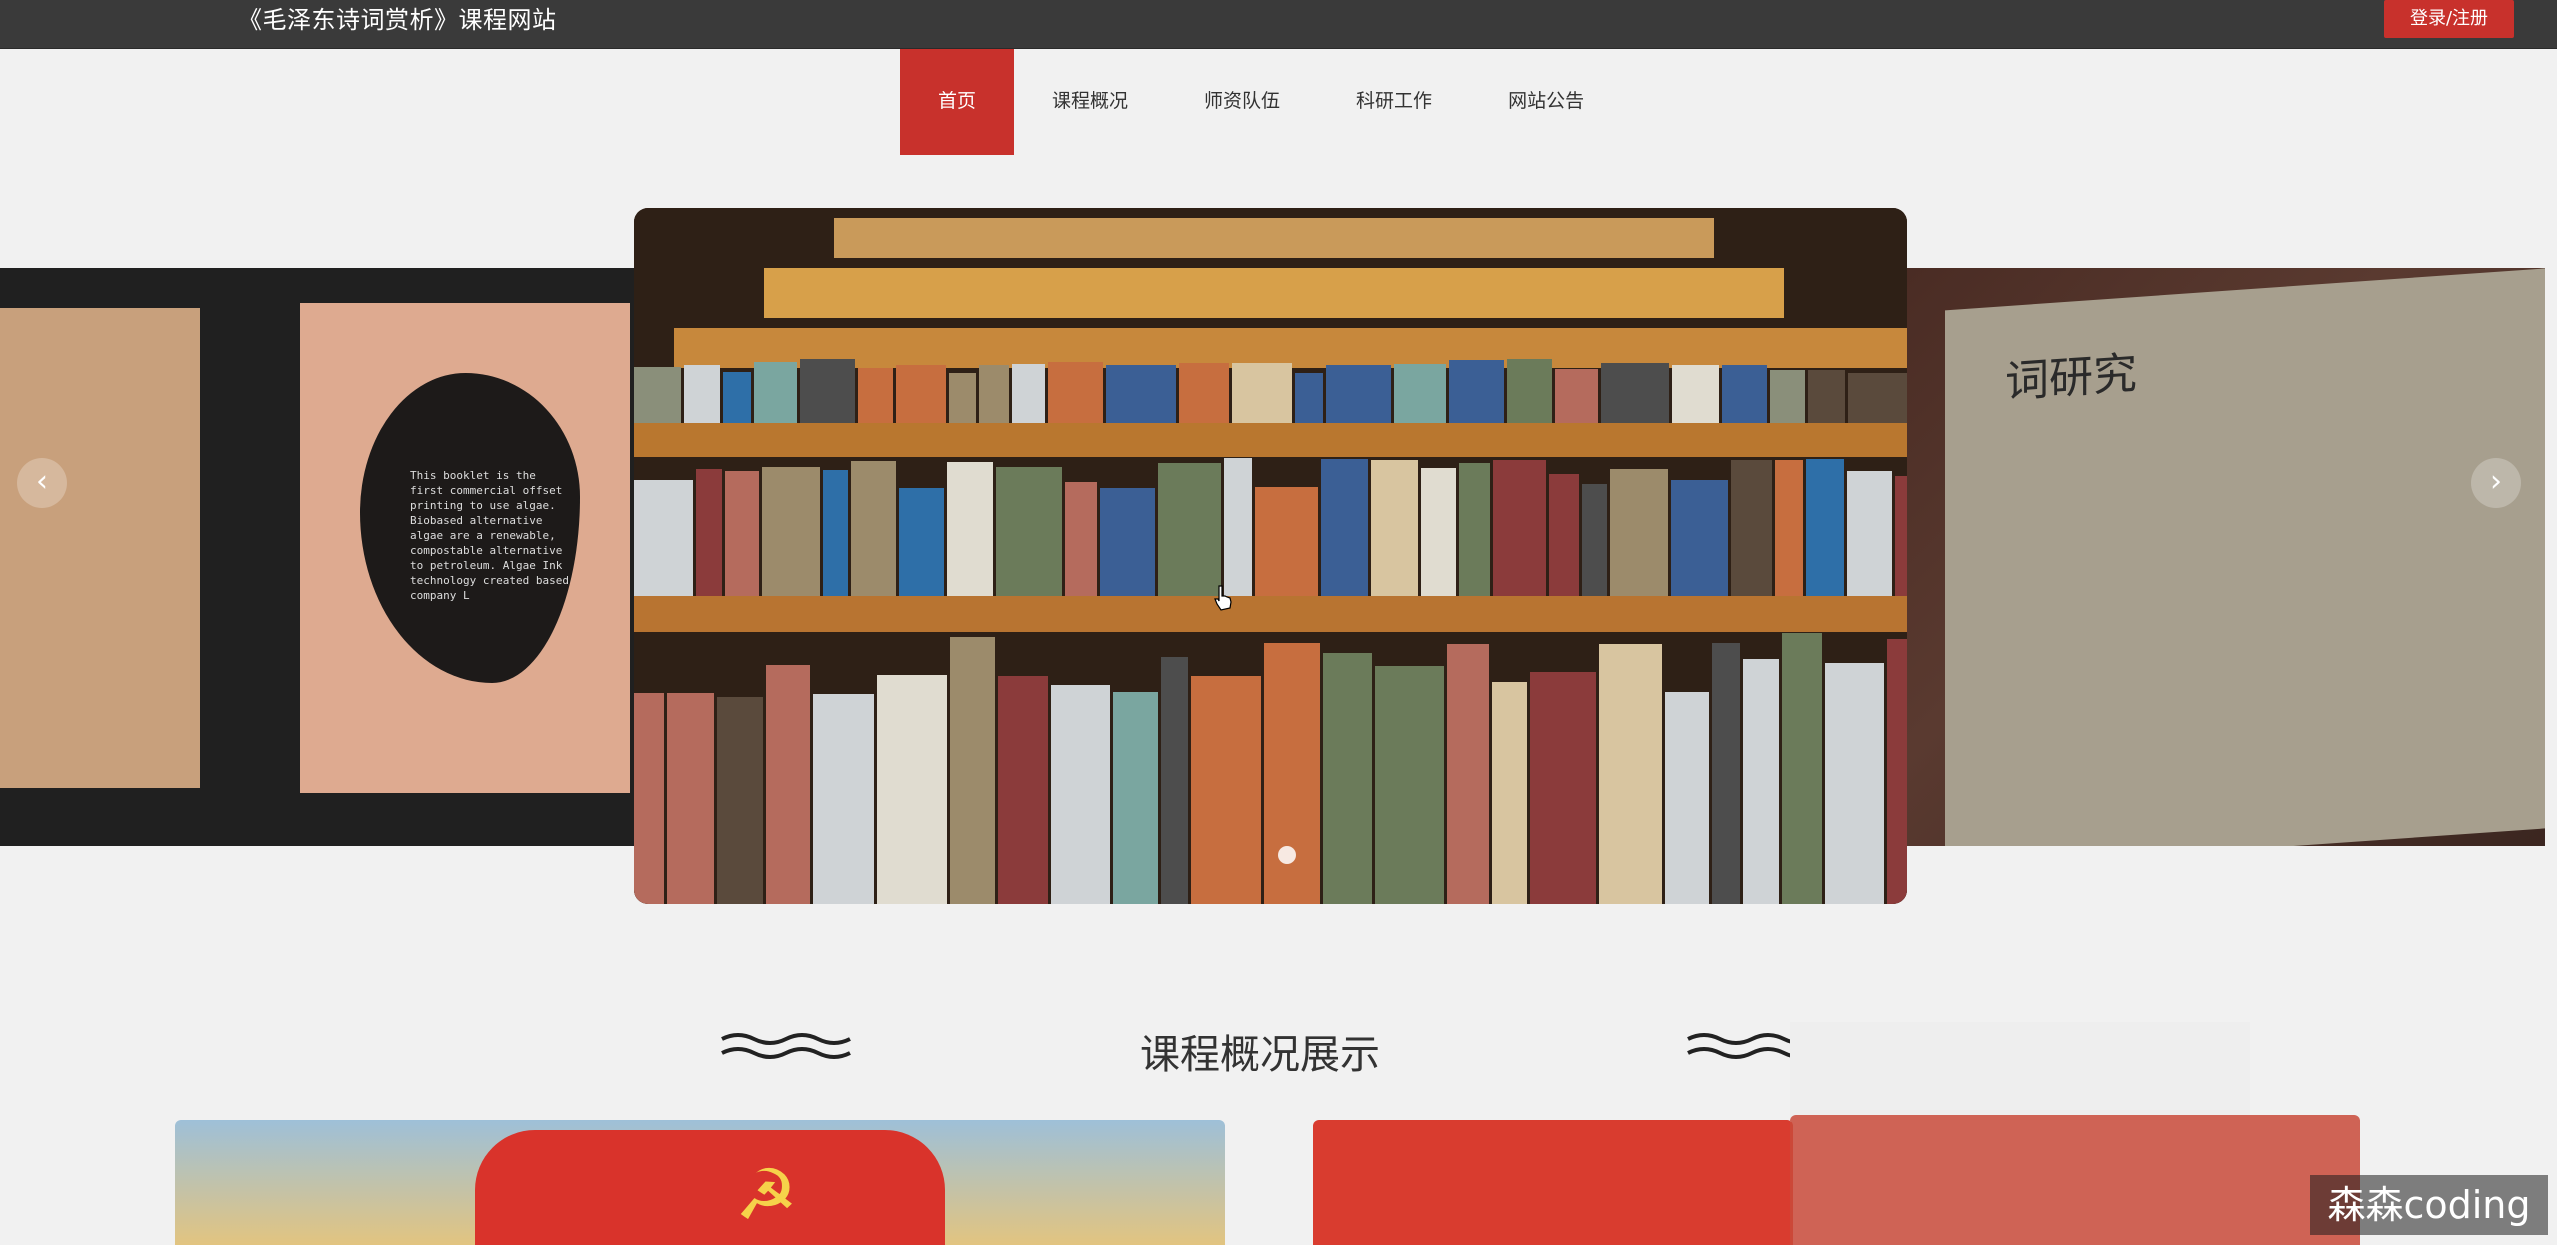 This screenshot has width=2557, height=1245. Describe the element at coordinates (1287, 855) in the screenshot. I see `carousel-indicator-dot` at that location.